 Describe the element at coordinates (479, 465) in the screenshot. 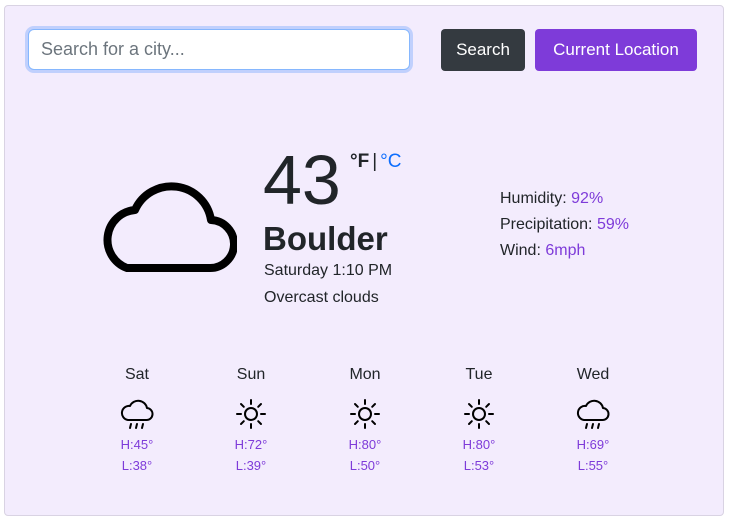

I see `forecast-low: L:53°` at that location.